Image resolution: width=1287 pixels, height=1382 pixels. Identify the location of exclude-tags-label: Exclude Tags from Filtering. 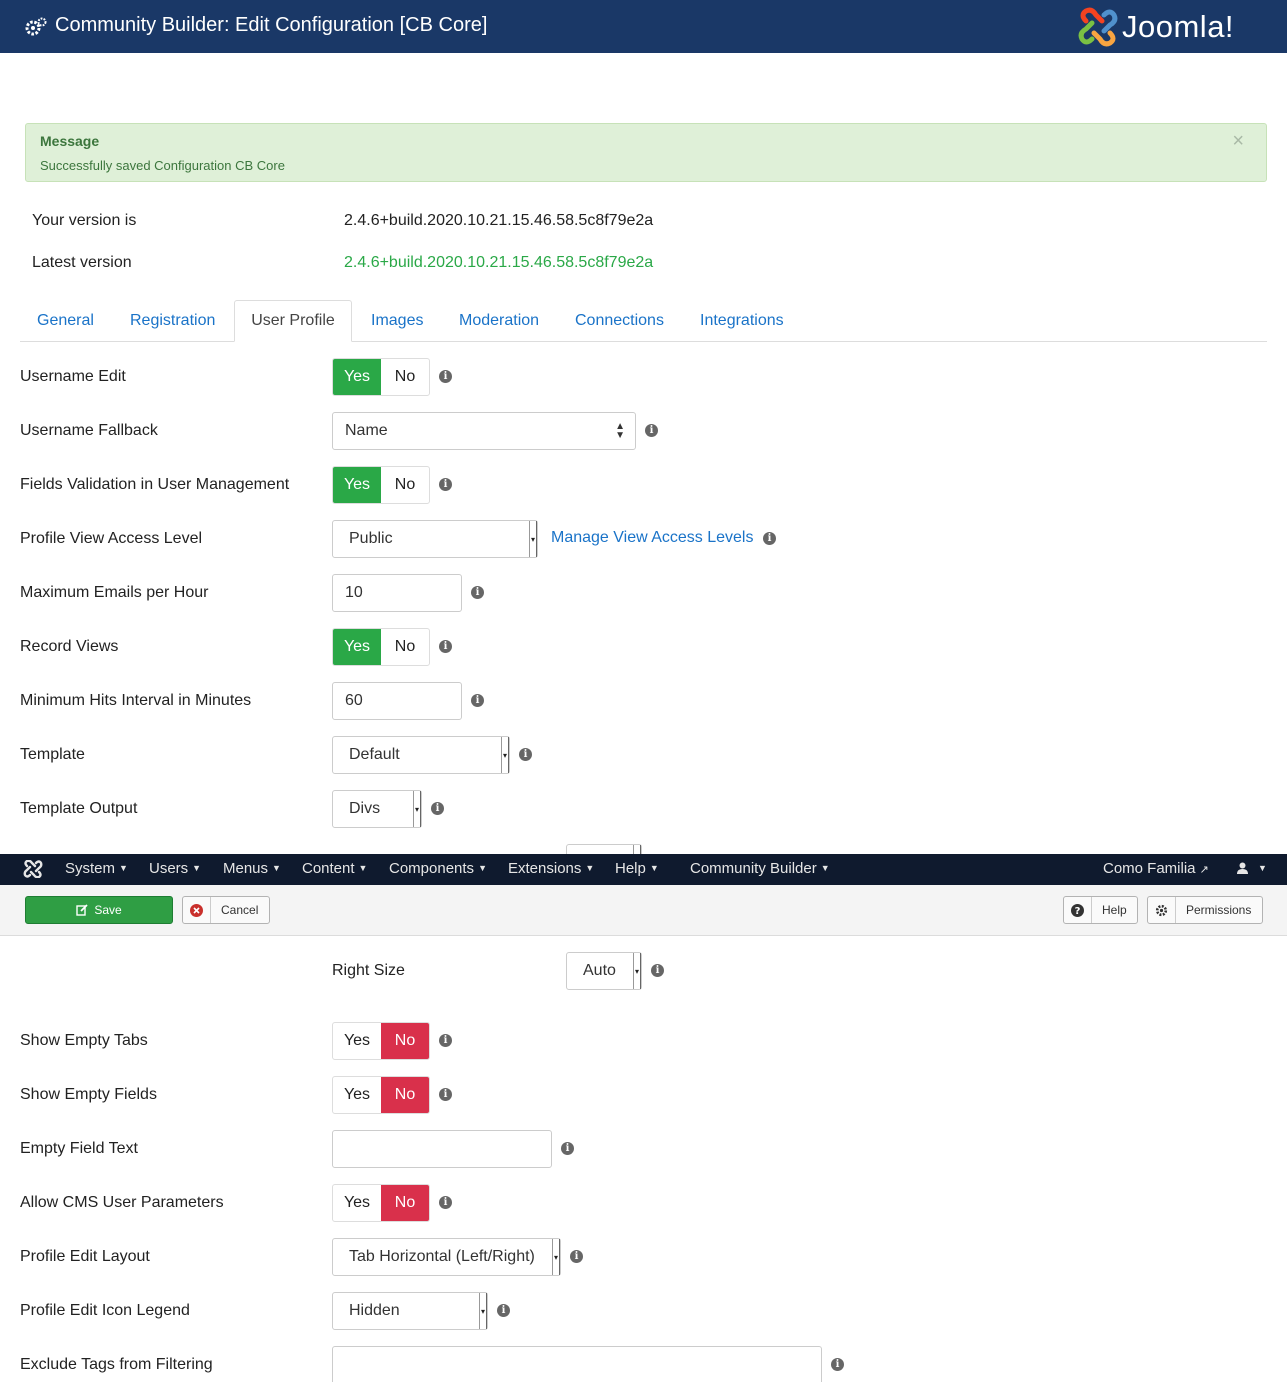
(116, 1364).